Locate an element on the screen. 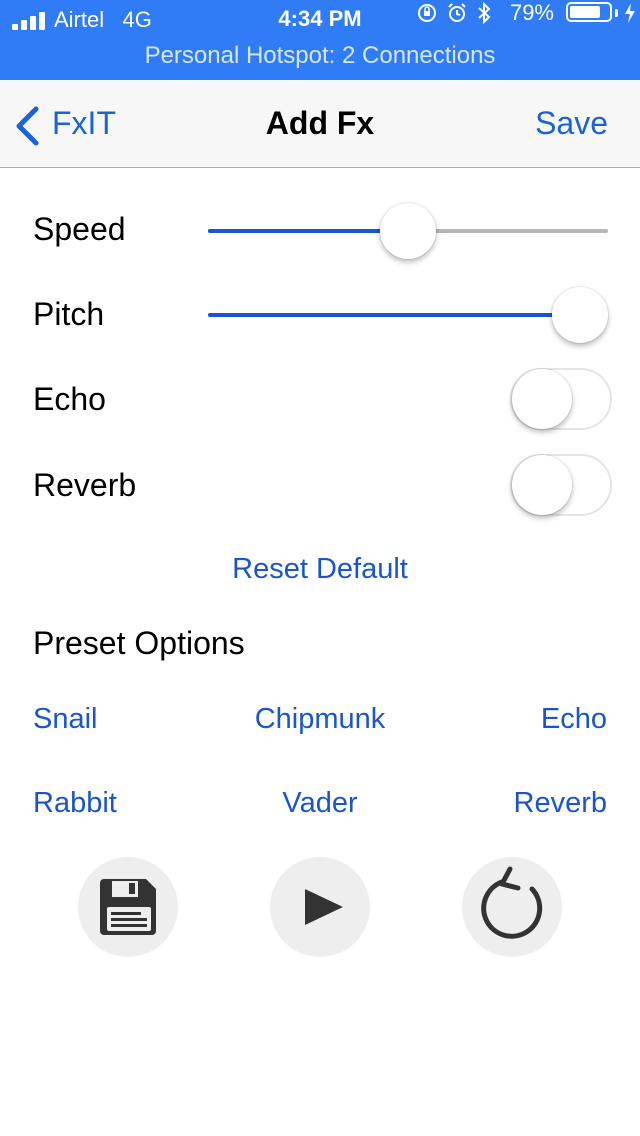  pitch-slider is located at coordinates (408, 315).